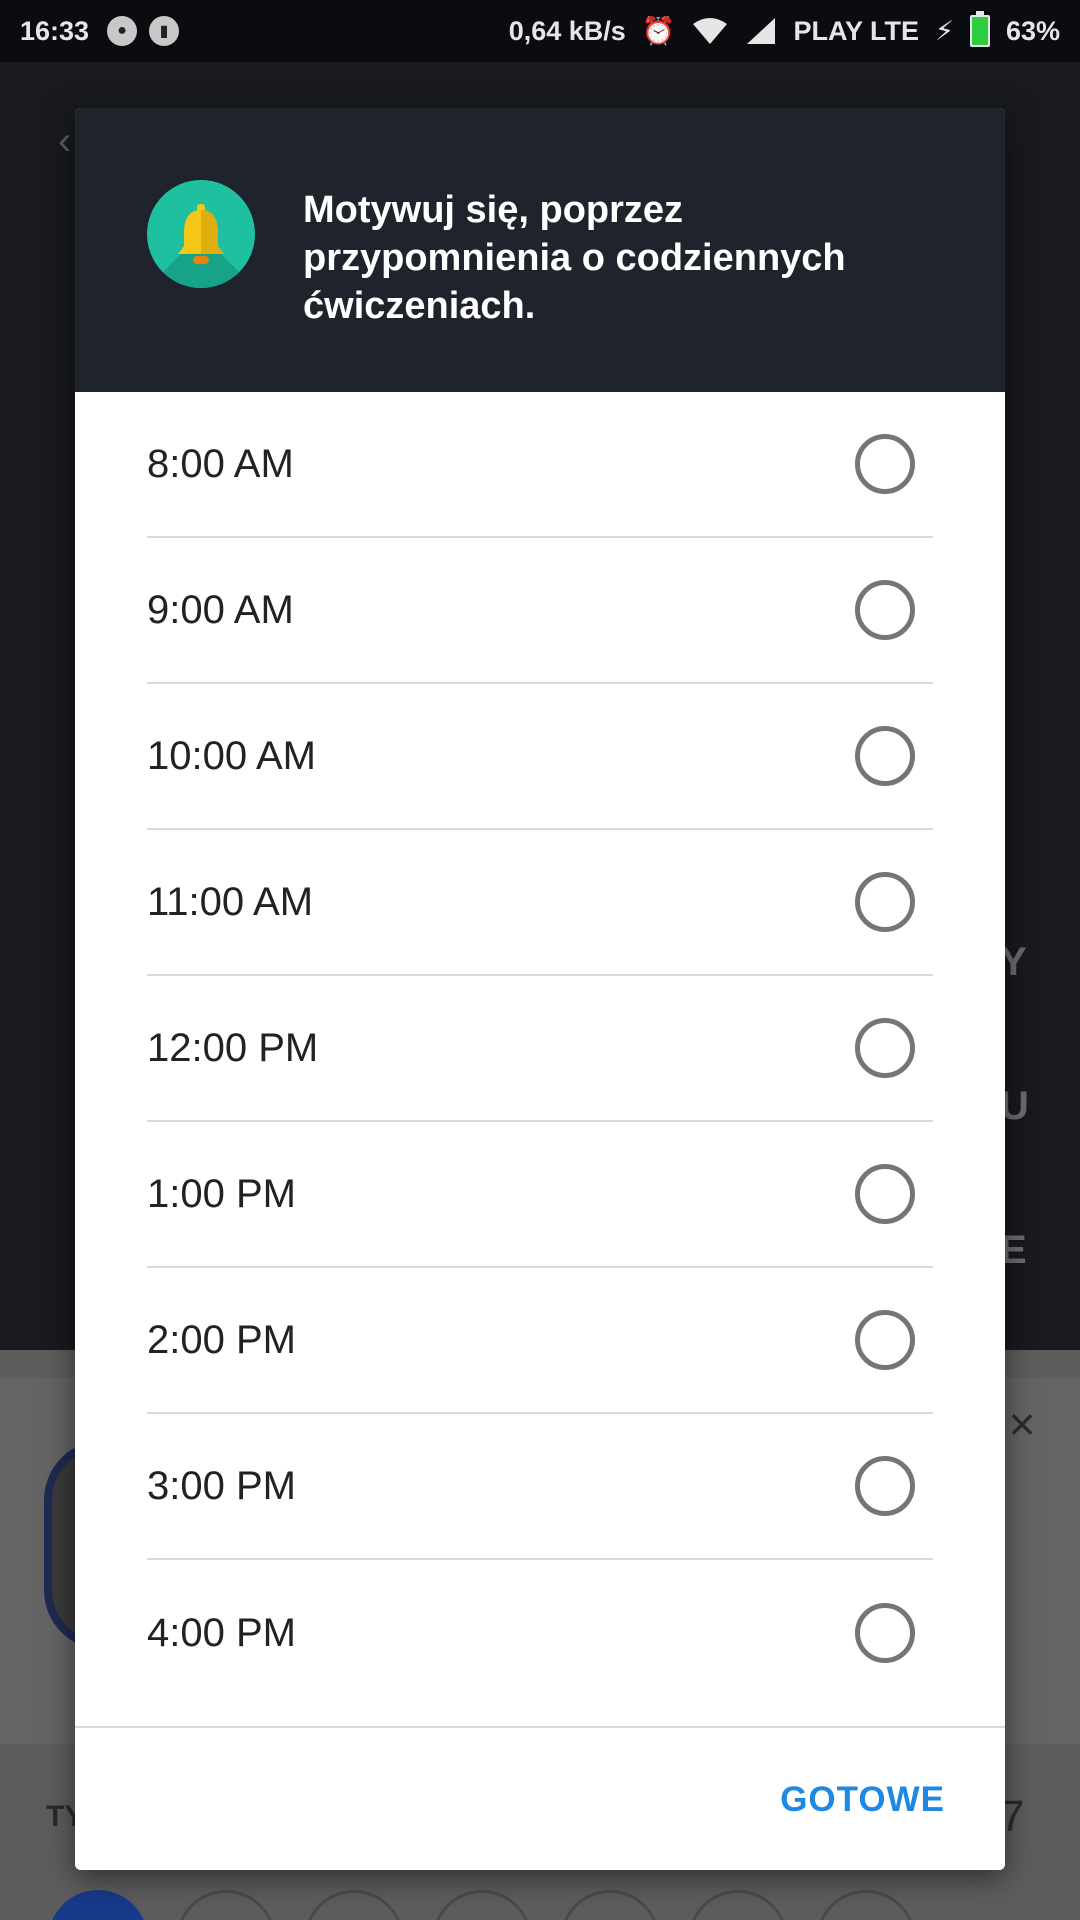  What do you see at coordinates (230, 901) in the screenshot?
I see `time-option-label: 11:00 AM` at bounding box center [230, 901].